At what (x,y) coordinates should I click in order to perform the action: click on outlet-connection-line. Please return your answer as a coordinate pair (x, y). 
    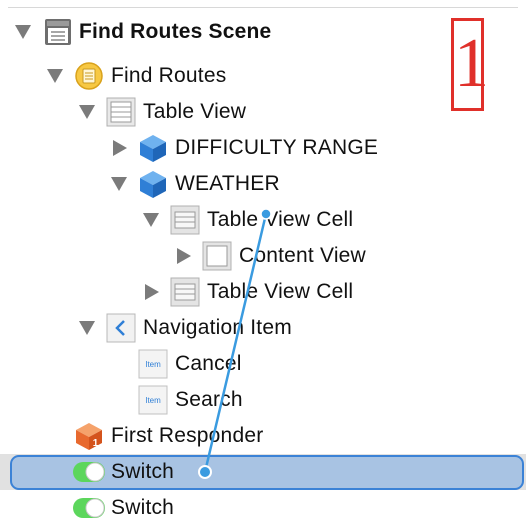
    Looking at the image, I should click on (235, 343).